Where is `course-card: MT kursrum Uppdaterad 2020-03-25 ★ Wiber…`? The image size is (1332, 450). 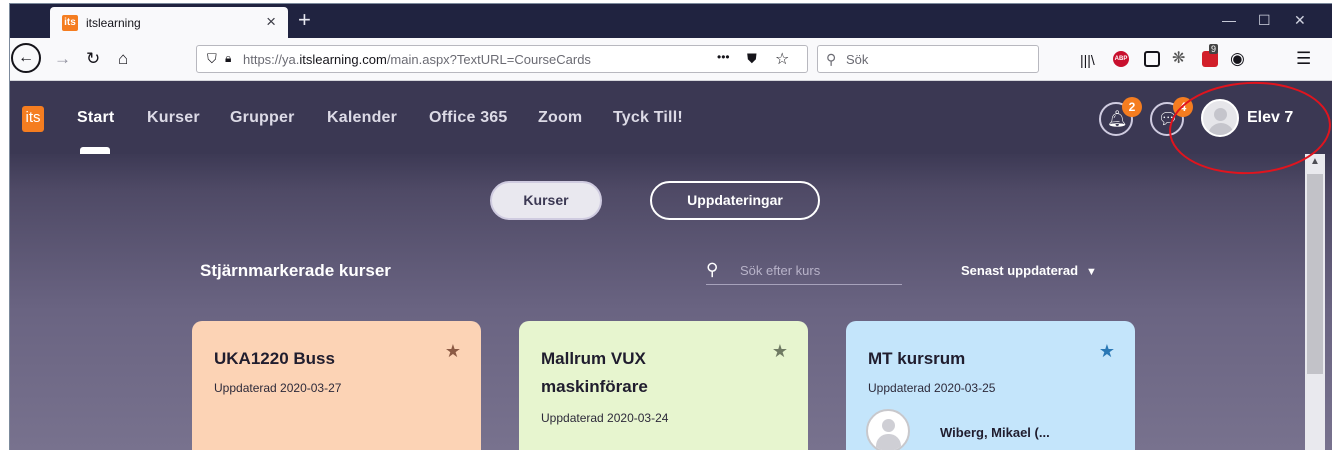 course-card: MT kursrum Uppdaterad 2020-03-25 ★ Wiber… is located at coordinates (990, 385).